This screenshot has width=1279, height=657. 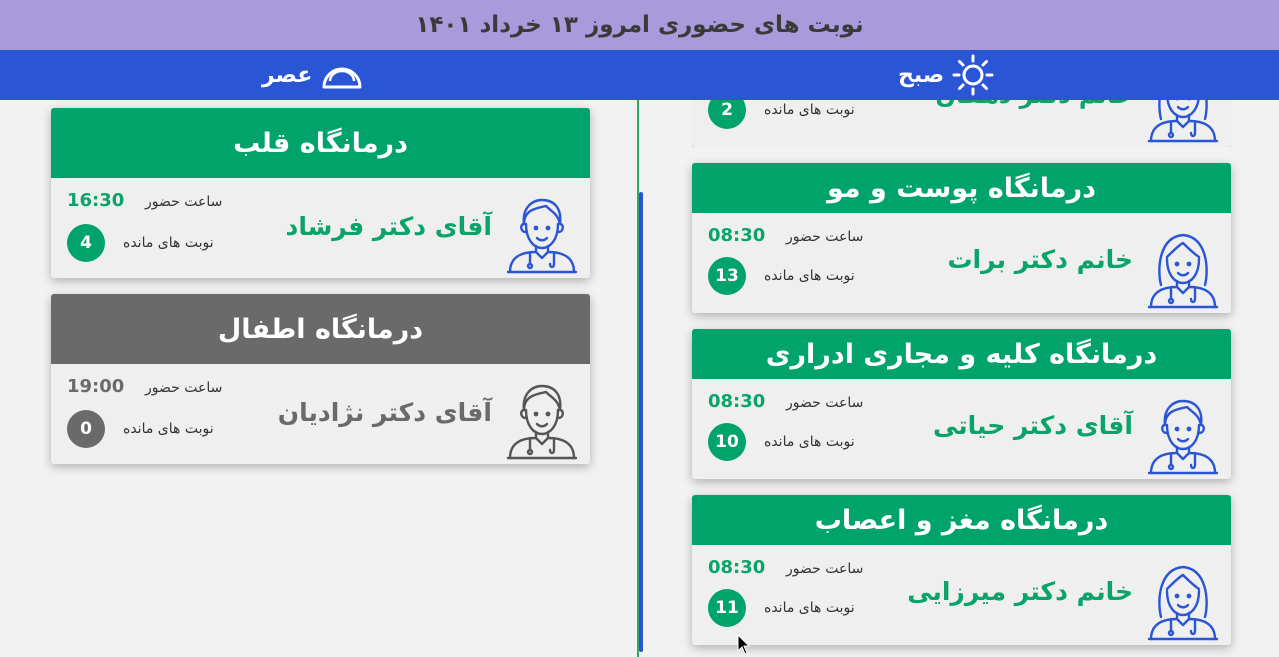 I want to click on clinic-title: درمانگاه کلیه و مجاری ادراری, so click(x=961, y=354).